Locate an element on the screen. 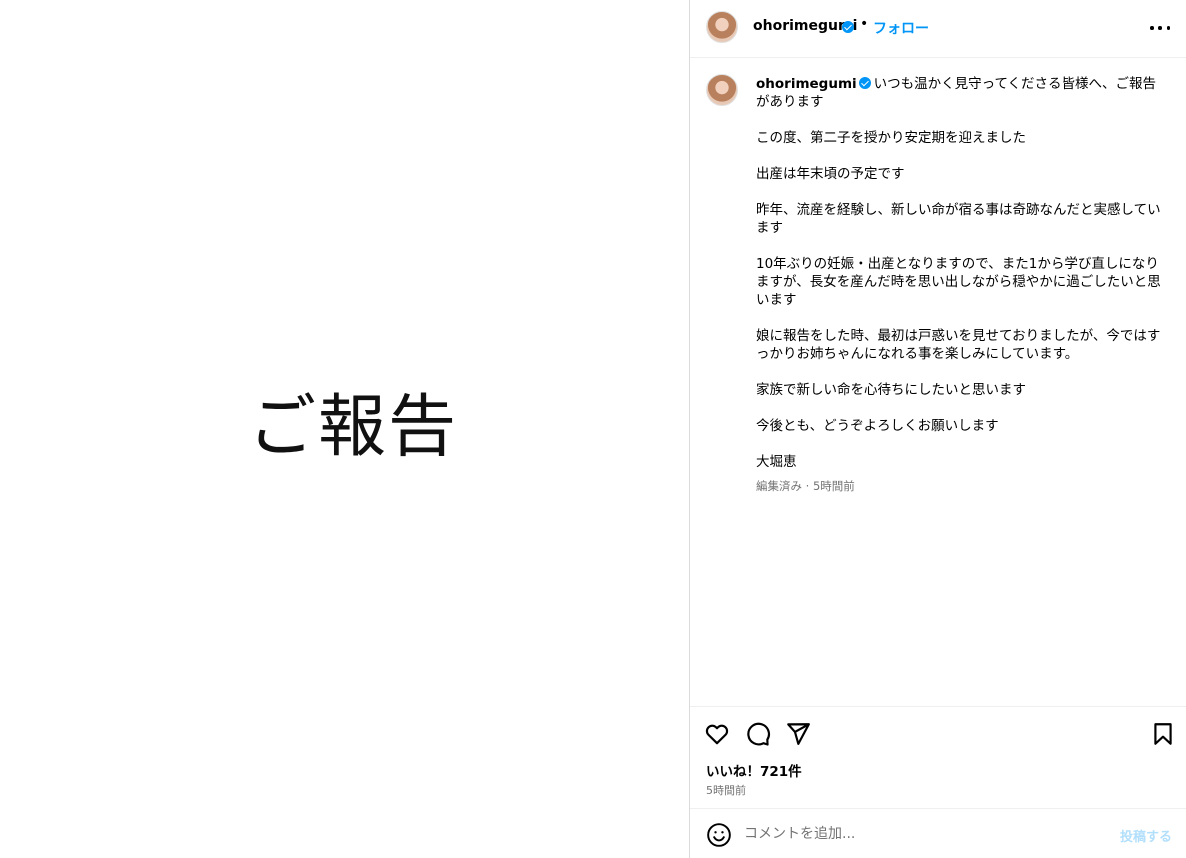 Image resolution: width=1186 pixels, height=858 pixels. heart-icon is located at coordinates (717, 734).